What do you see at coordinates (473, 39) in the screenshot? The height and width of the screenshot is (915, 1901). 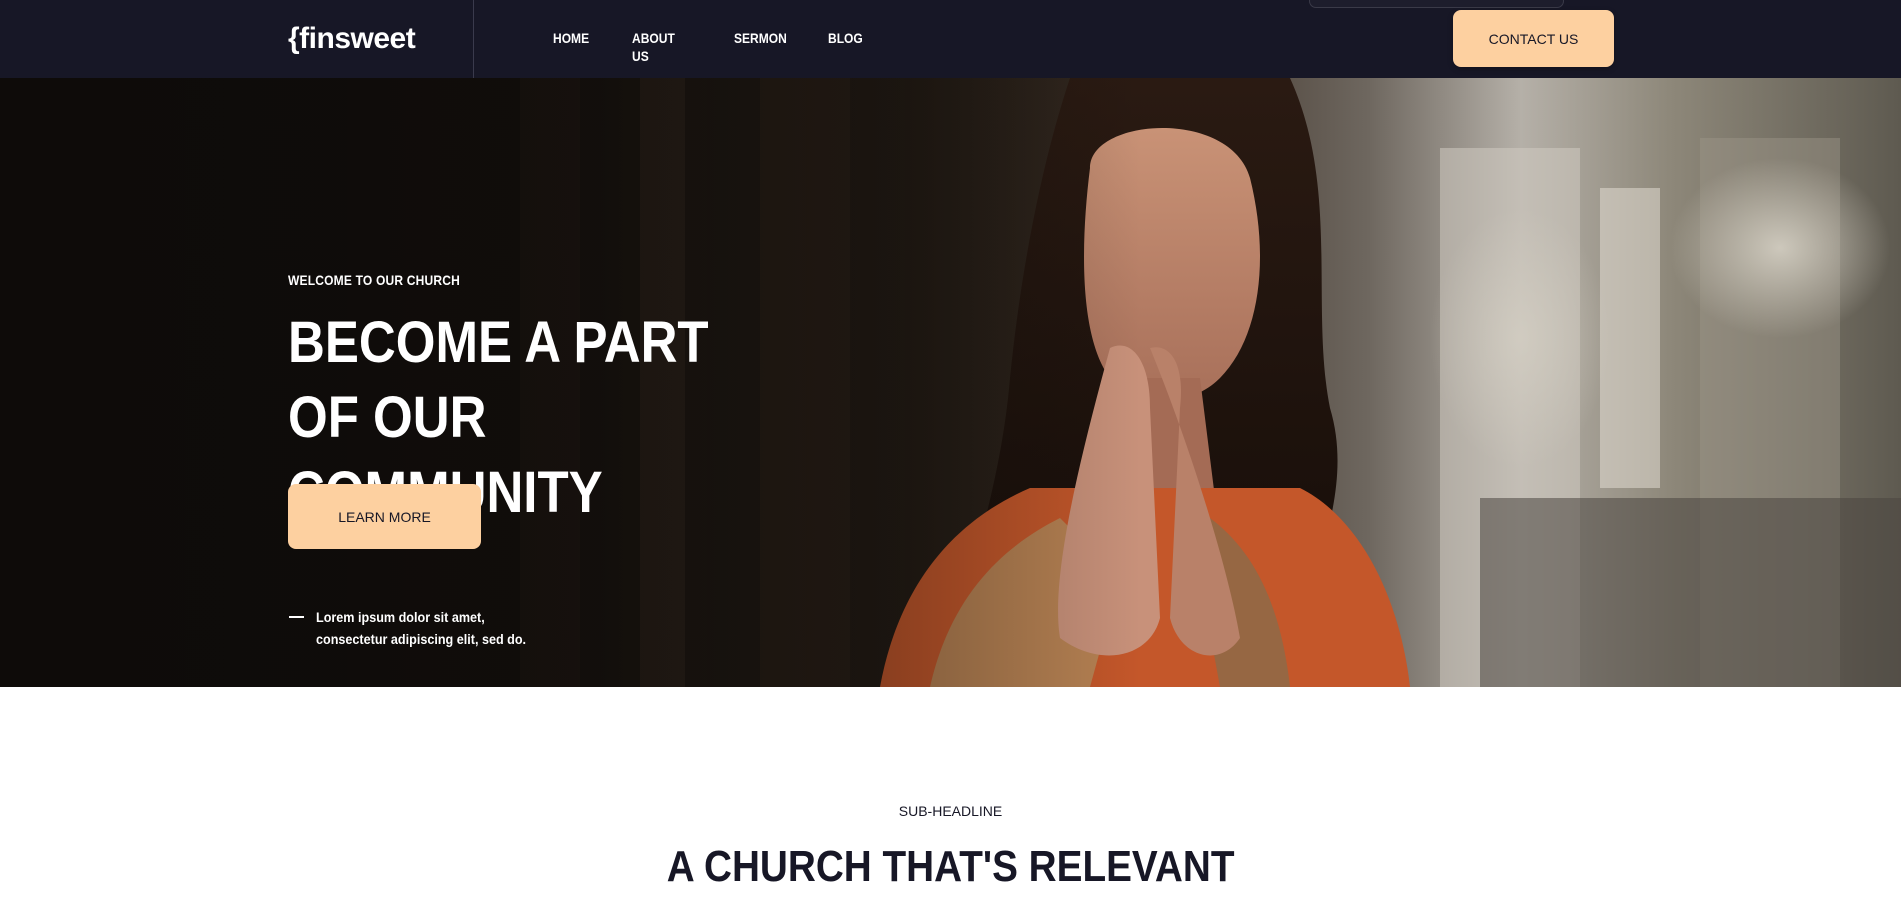 I see `nav-divider` at bounding box center [473, 39].